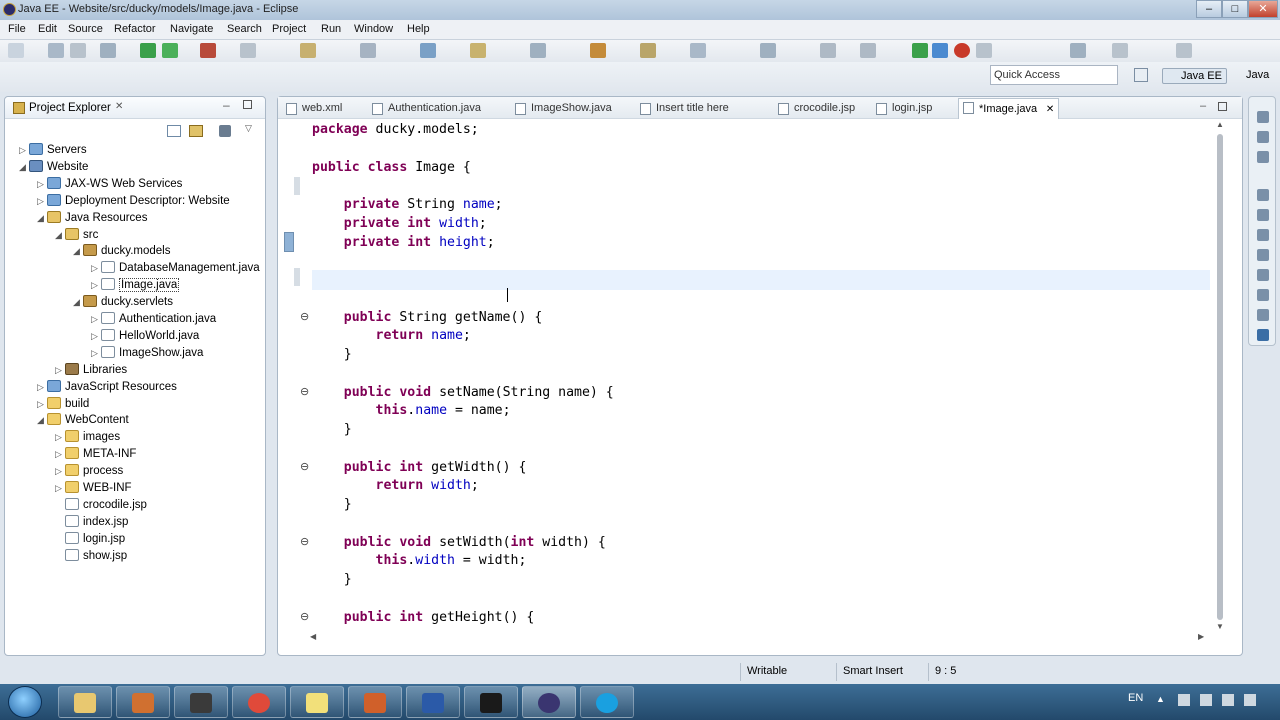 The height and width of the screenshot is (720, 1280). What do you see at coordinates (25, 702) in the screenshot?
I see `start-button` at bounding box center [25, 702].